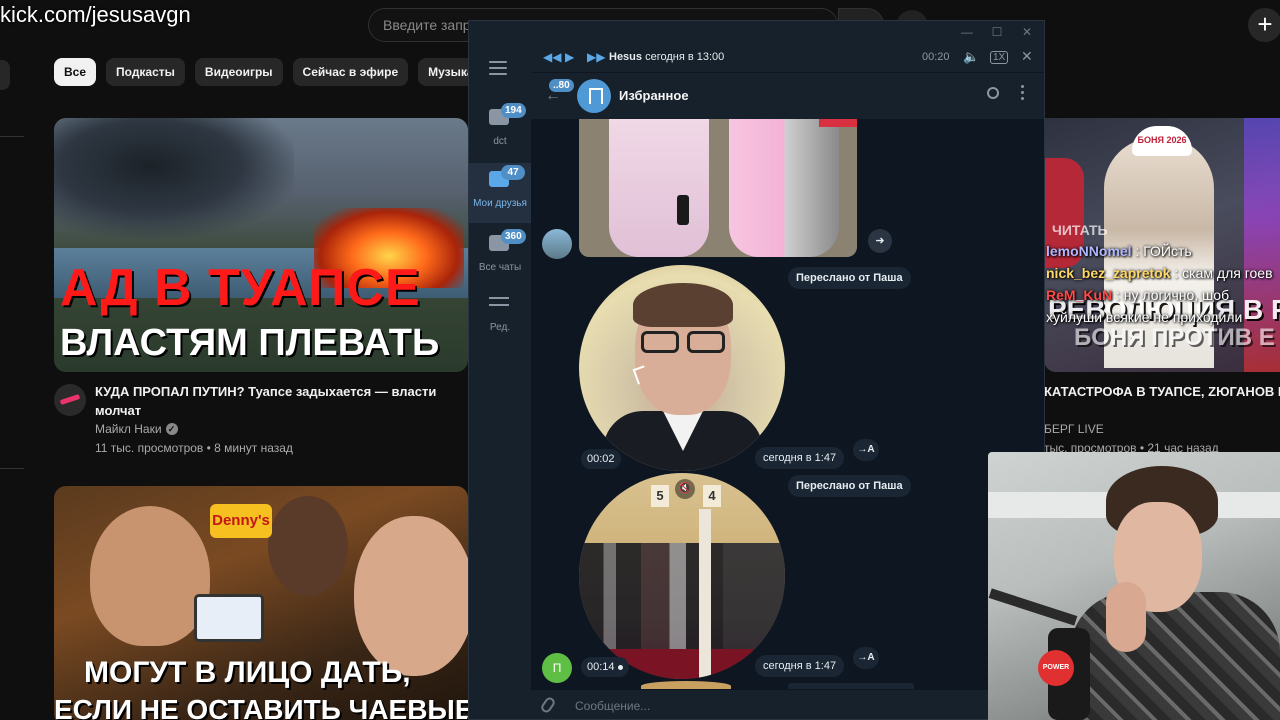 This screenshot has width=1280, height=720. Describe the element at coordinates (756, 32) in the screenshot. I see `window-titlebar: — ☐ ✕` at that location.